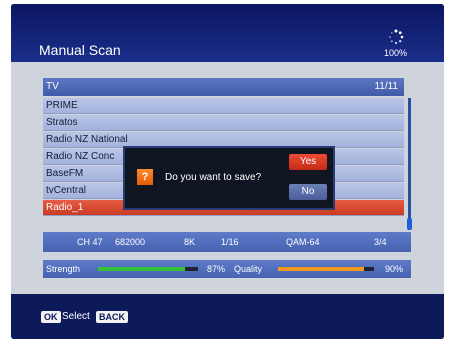  Describe the element at coordinates (227, 316) in the screenshot. I see `footer-bar: OK Select BACK` at that location.